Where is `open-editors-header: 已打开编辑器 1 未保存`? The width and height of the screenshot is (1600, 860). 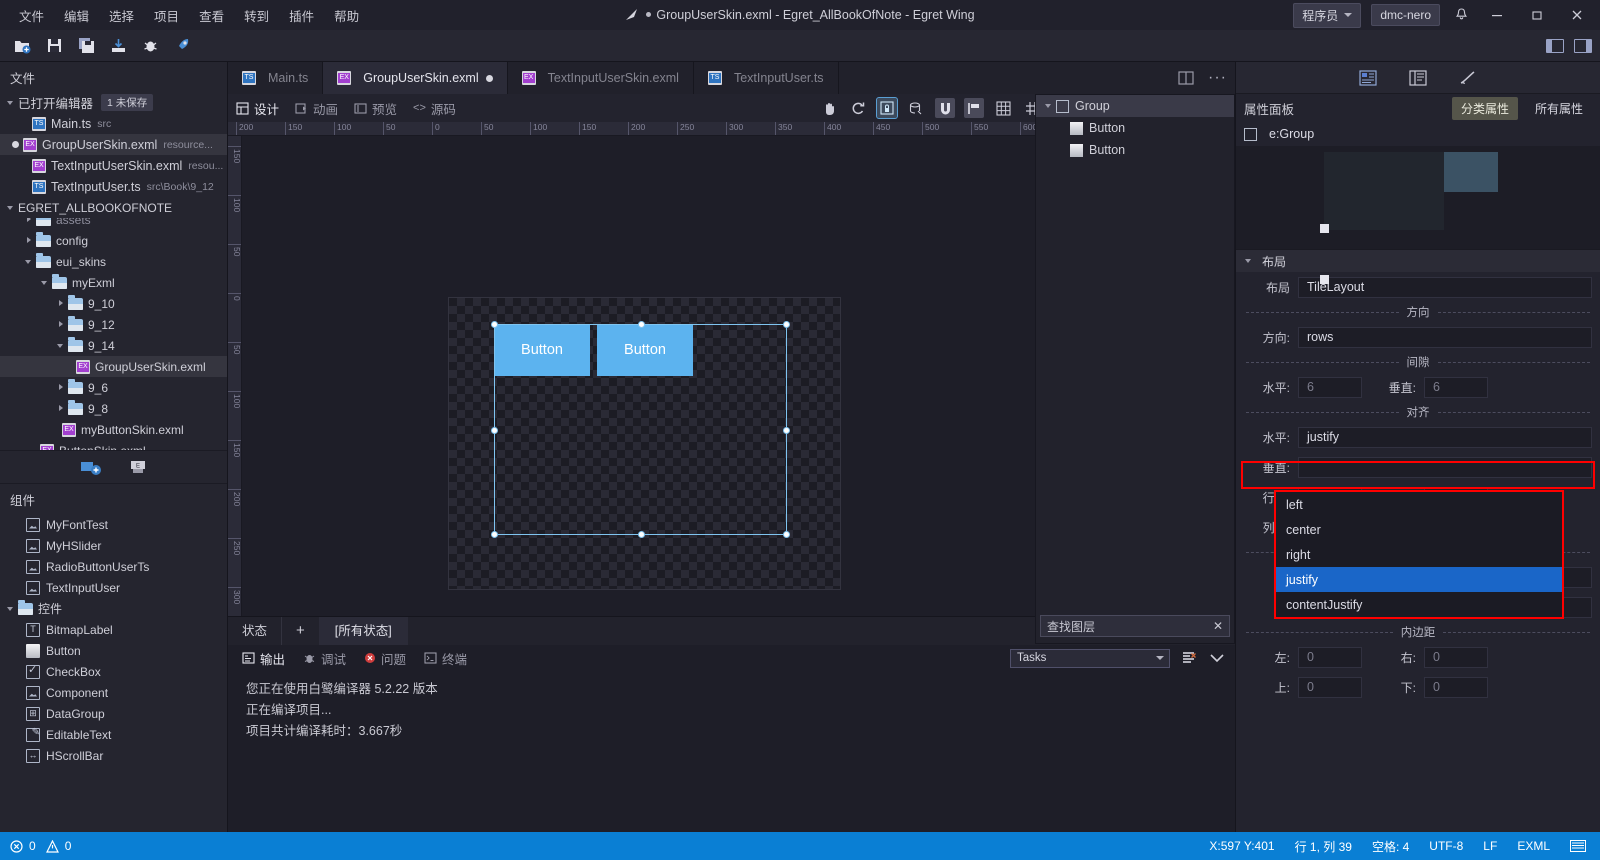
open-editors-header: 已打开编辑器 1 未保存 is located at coordinates (113, 102).